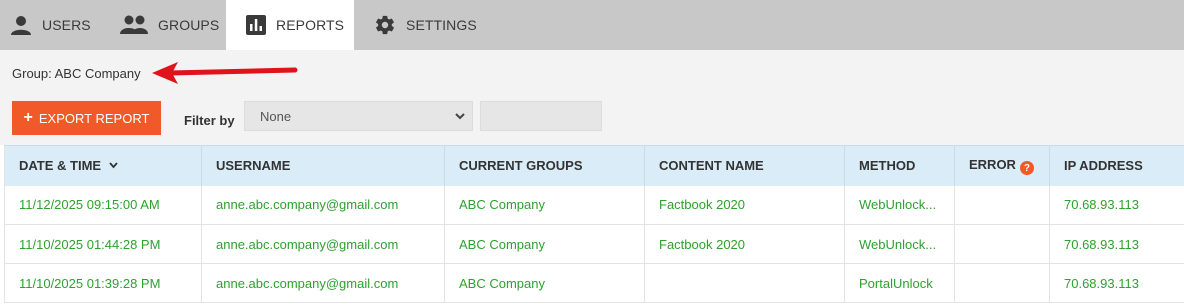  I want to click on user-icon, so click(21, 25).